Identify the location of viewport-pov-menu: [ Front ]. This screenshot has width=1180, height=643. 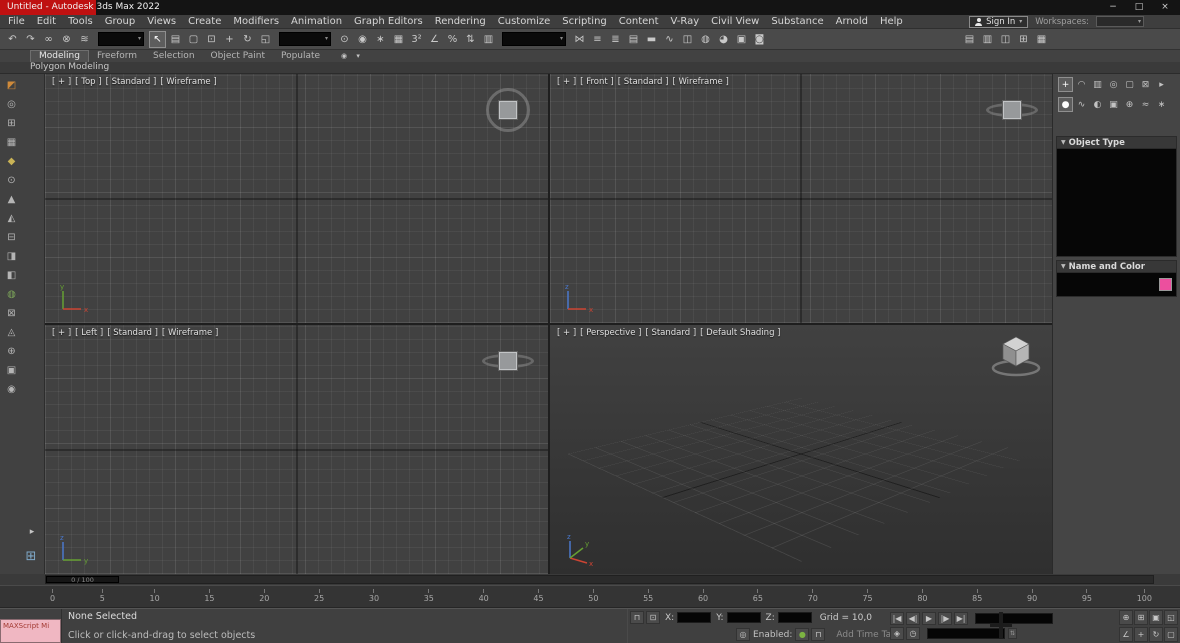
(597, 82).